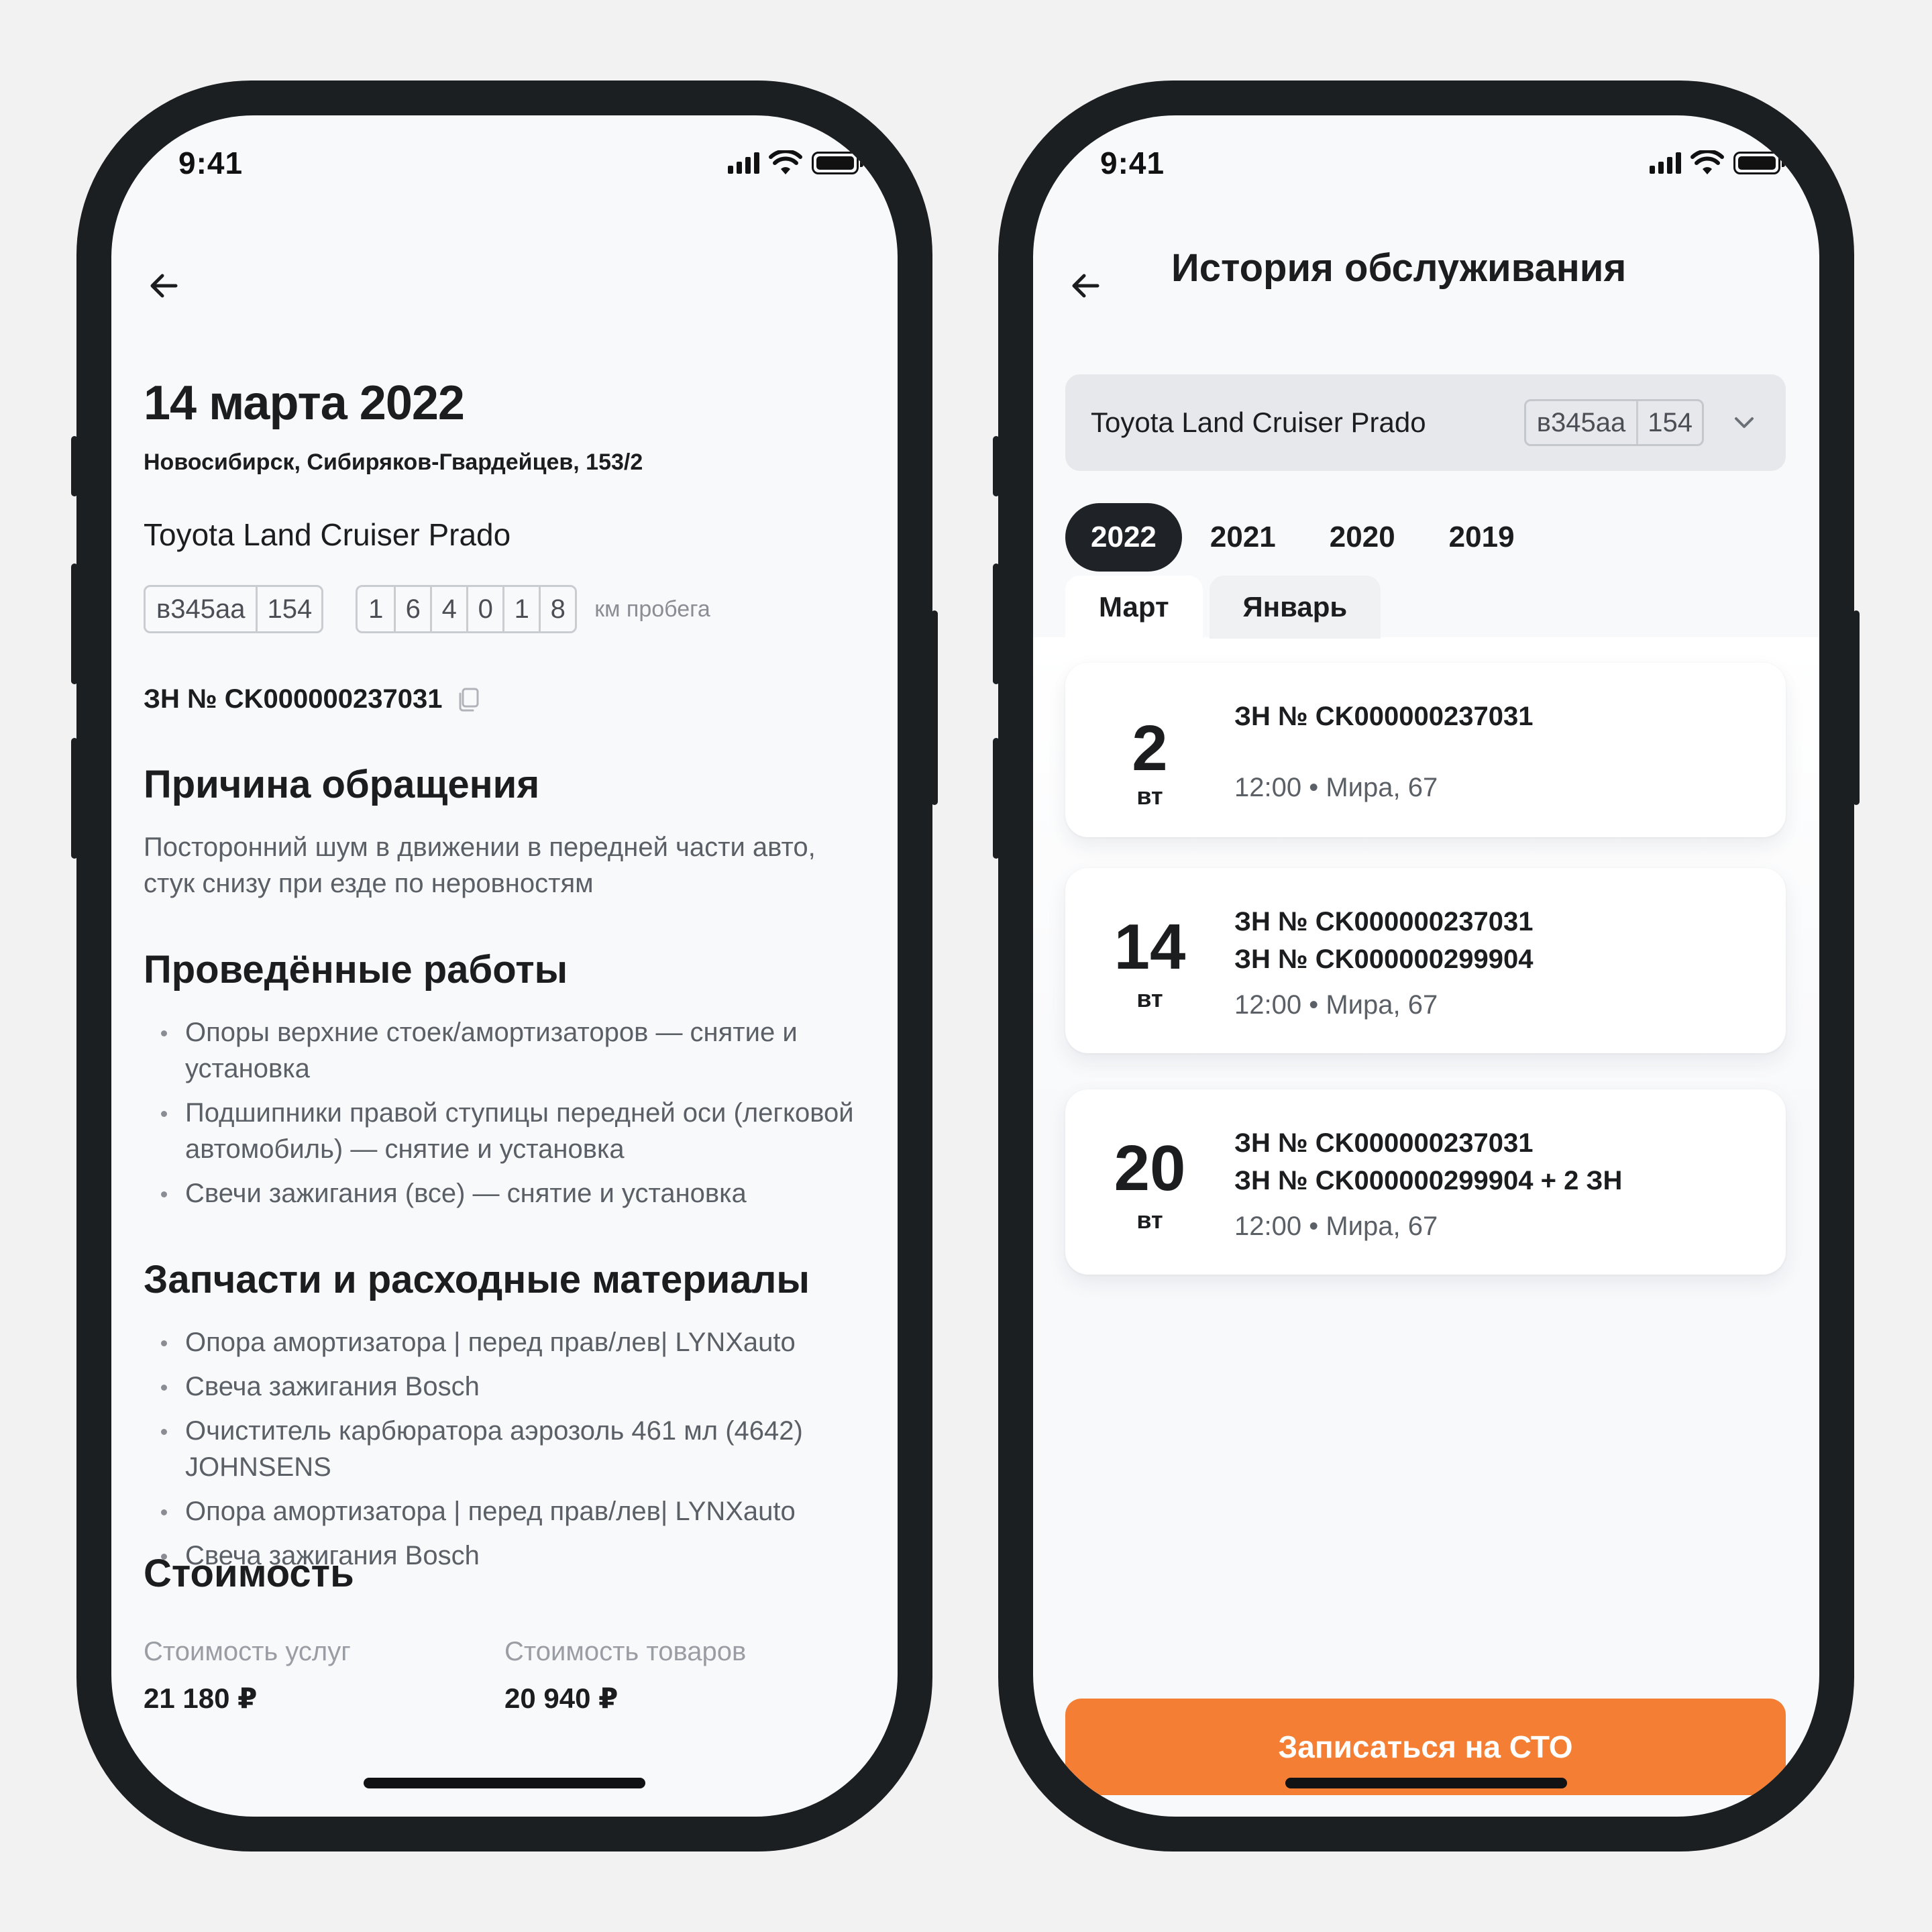 The width and height of the screenshot is (1932, 1932). Describe the element at coordinates (304, 403) in the screenshot. I see `service-date: 14 марта 2022` at that location.